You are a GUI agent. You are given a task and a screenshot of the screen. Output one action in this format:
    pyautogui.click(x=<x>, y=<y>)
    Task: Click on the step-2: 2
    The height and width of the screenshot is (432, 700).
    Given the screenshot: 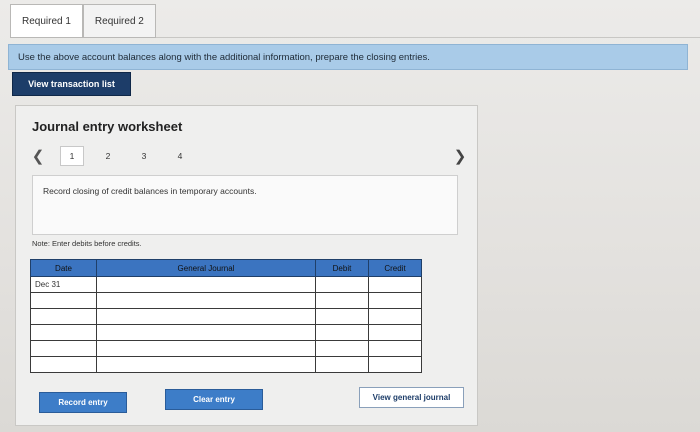 What is the action you would take?
    pyautogui.click(x=108, y=156)
    